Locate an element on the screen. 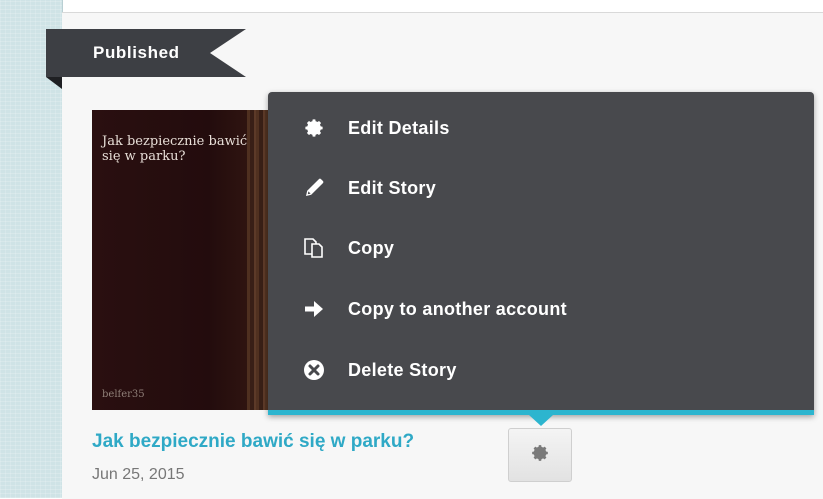 This screenshot has height=499, width=823. menu-item-label: Copy to another account is located at coordinates (457, 308).